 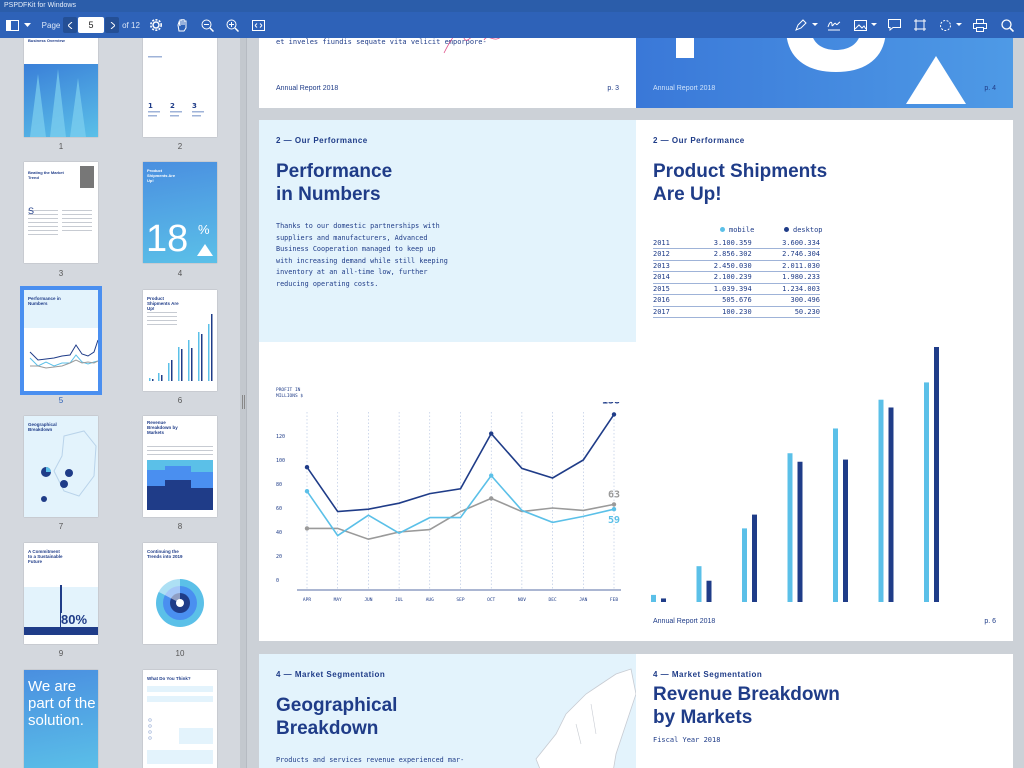 I want to click on thumb-10-radial-chart, so click(x=180, y=602).